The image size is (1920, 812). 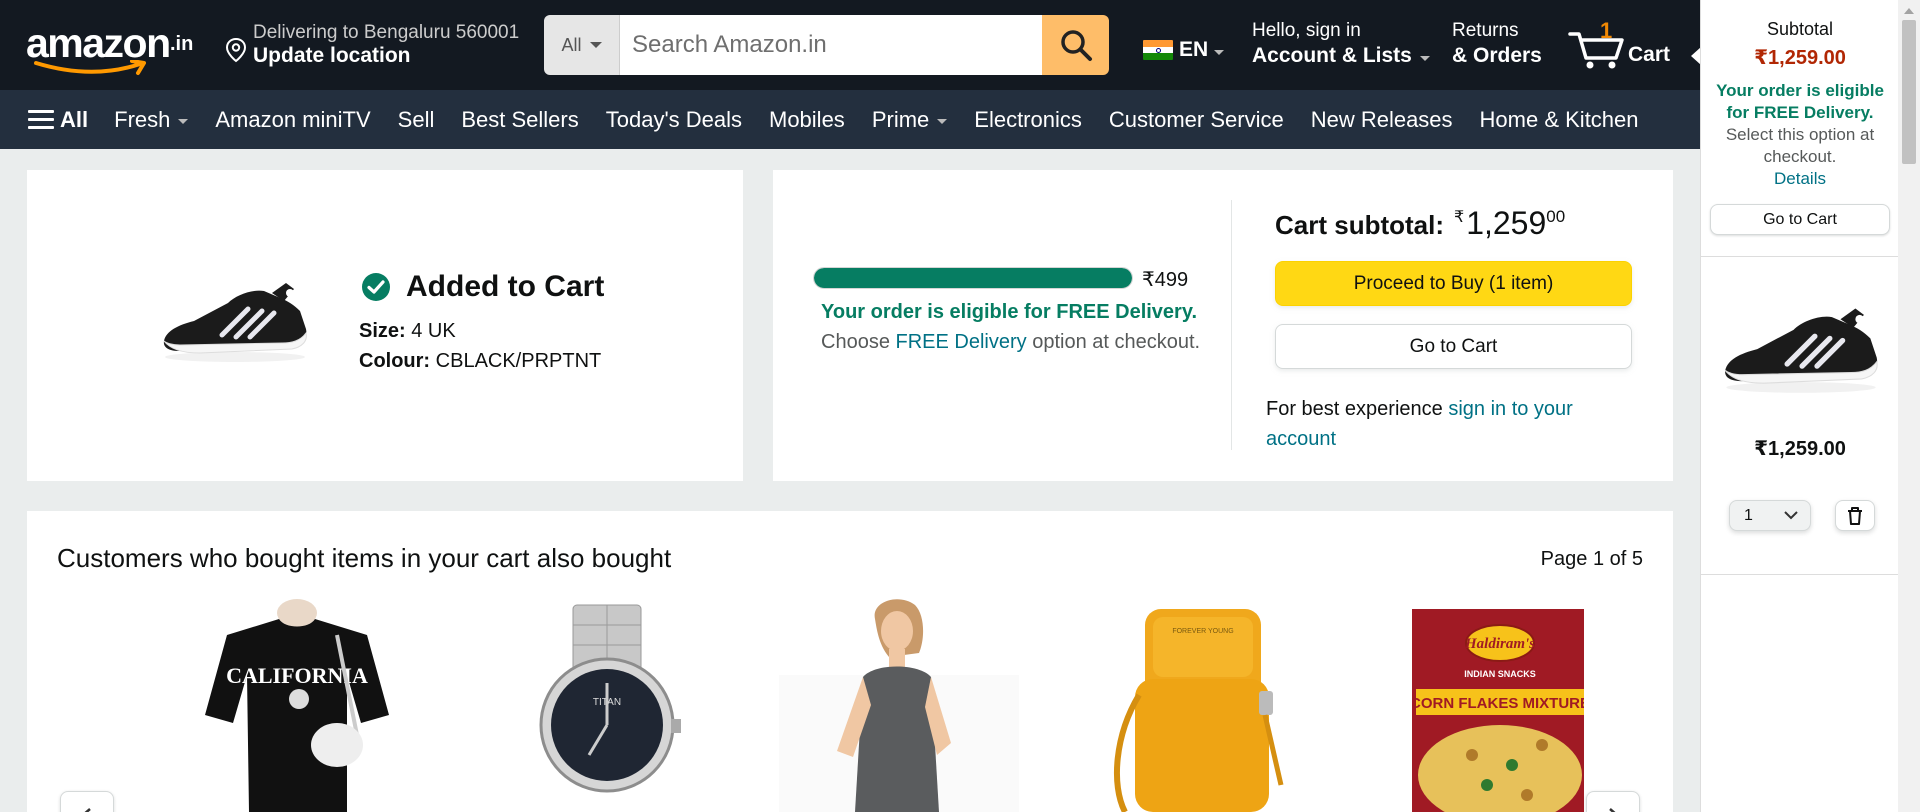 I want to click on nav-link-fresh: Fresh, so click(x=151, y=119).